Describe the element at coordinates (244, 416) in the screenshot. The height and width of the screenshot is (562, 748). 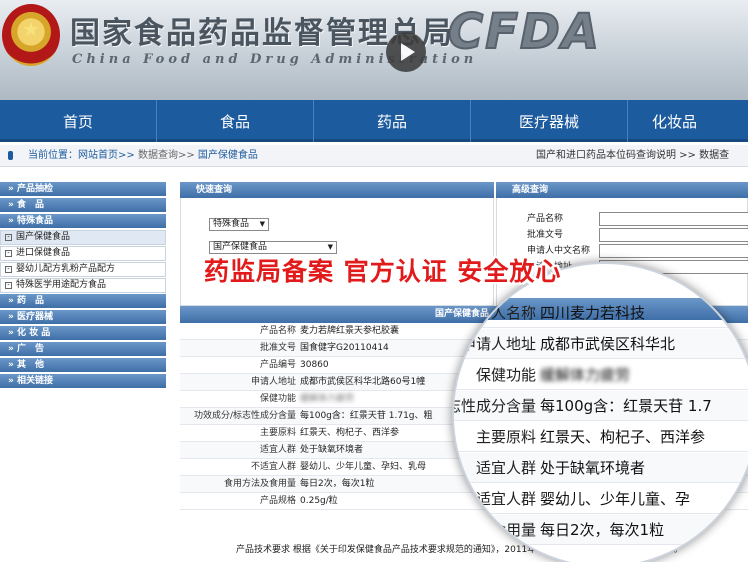
I see `row-label: 功效成分/标志性成分含量` at that location.